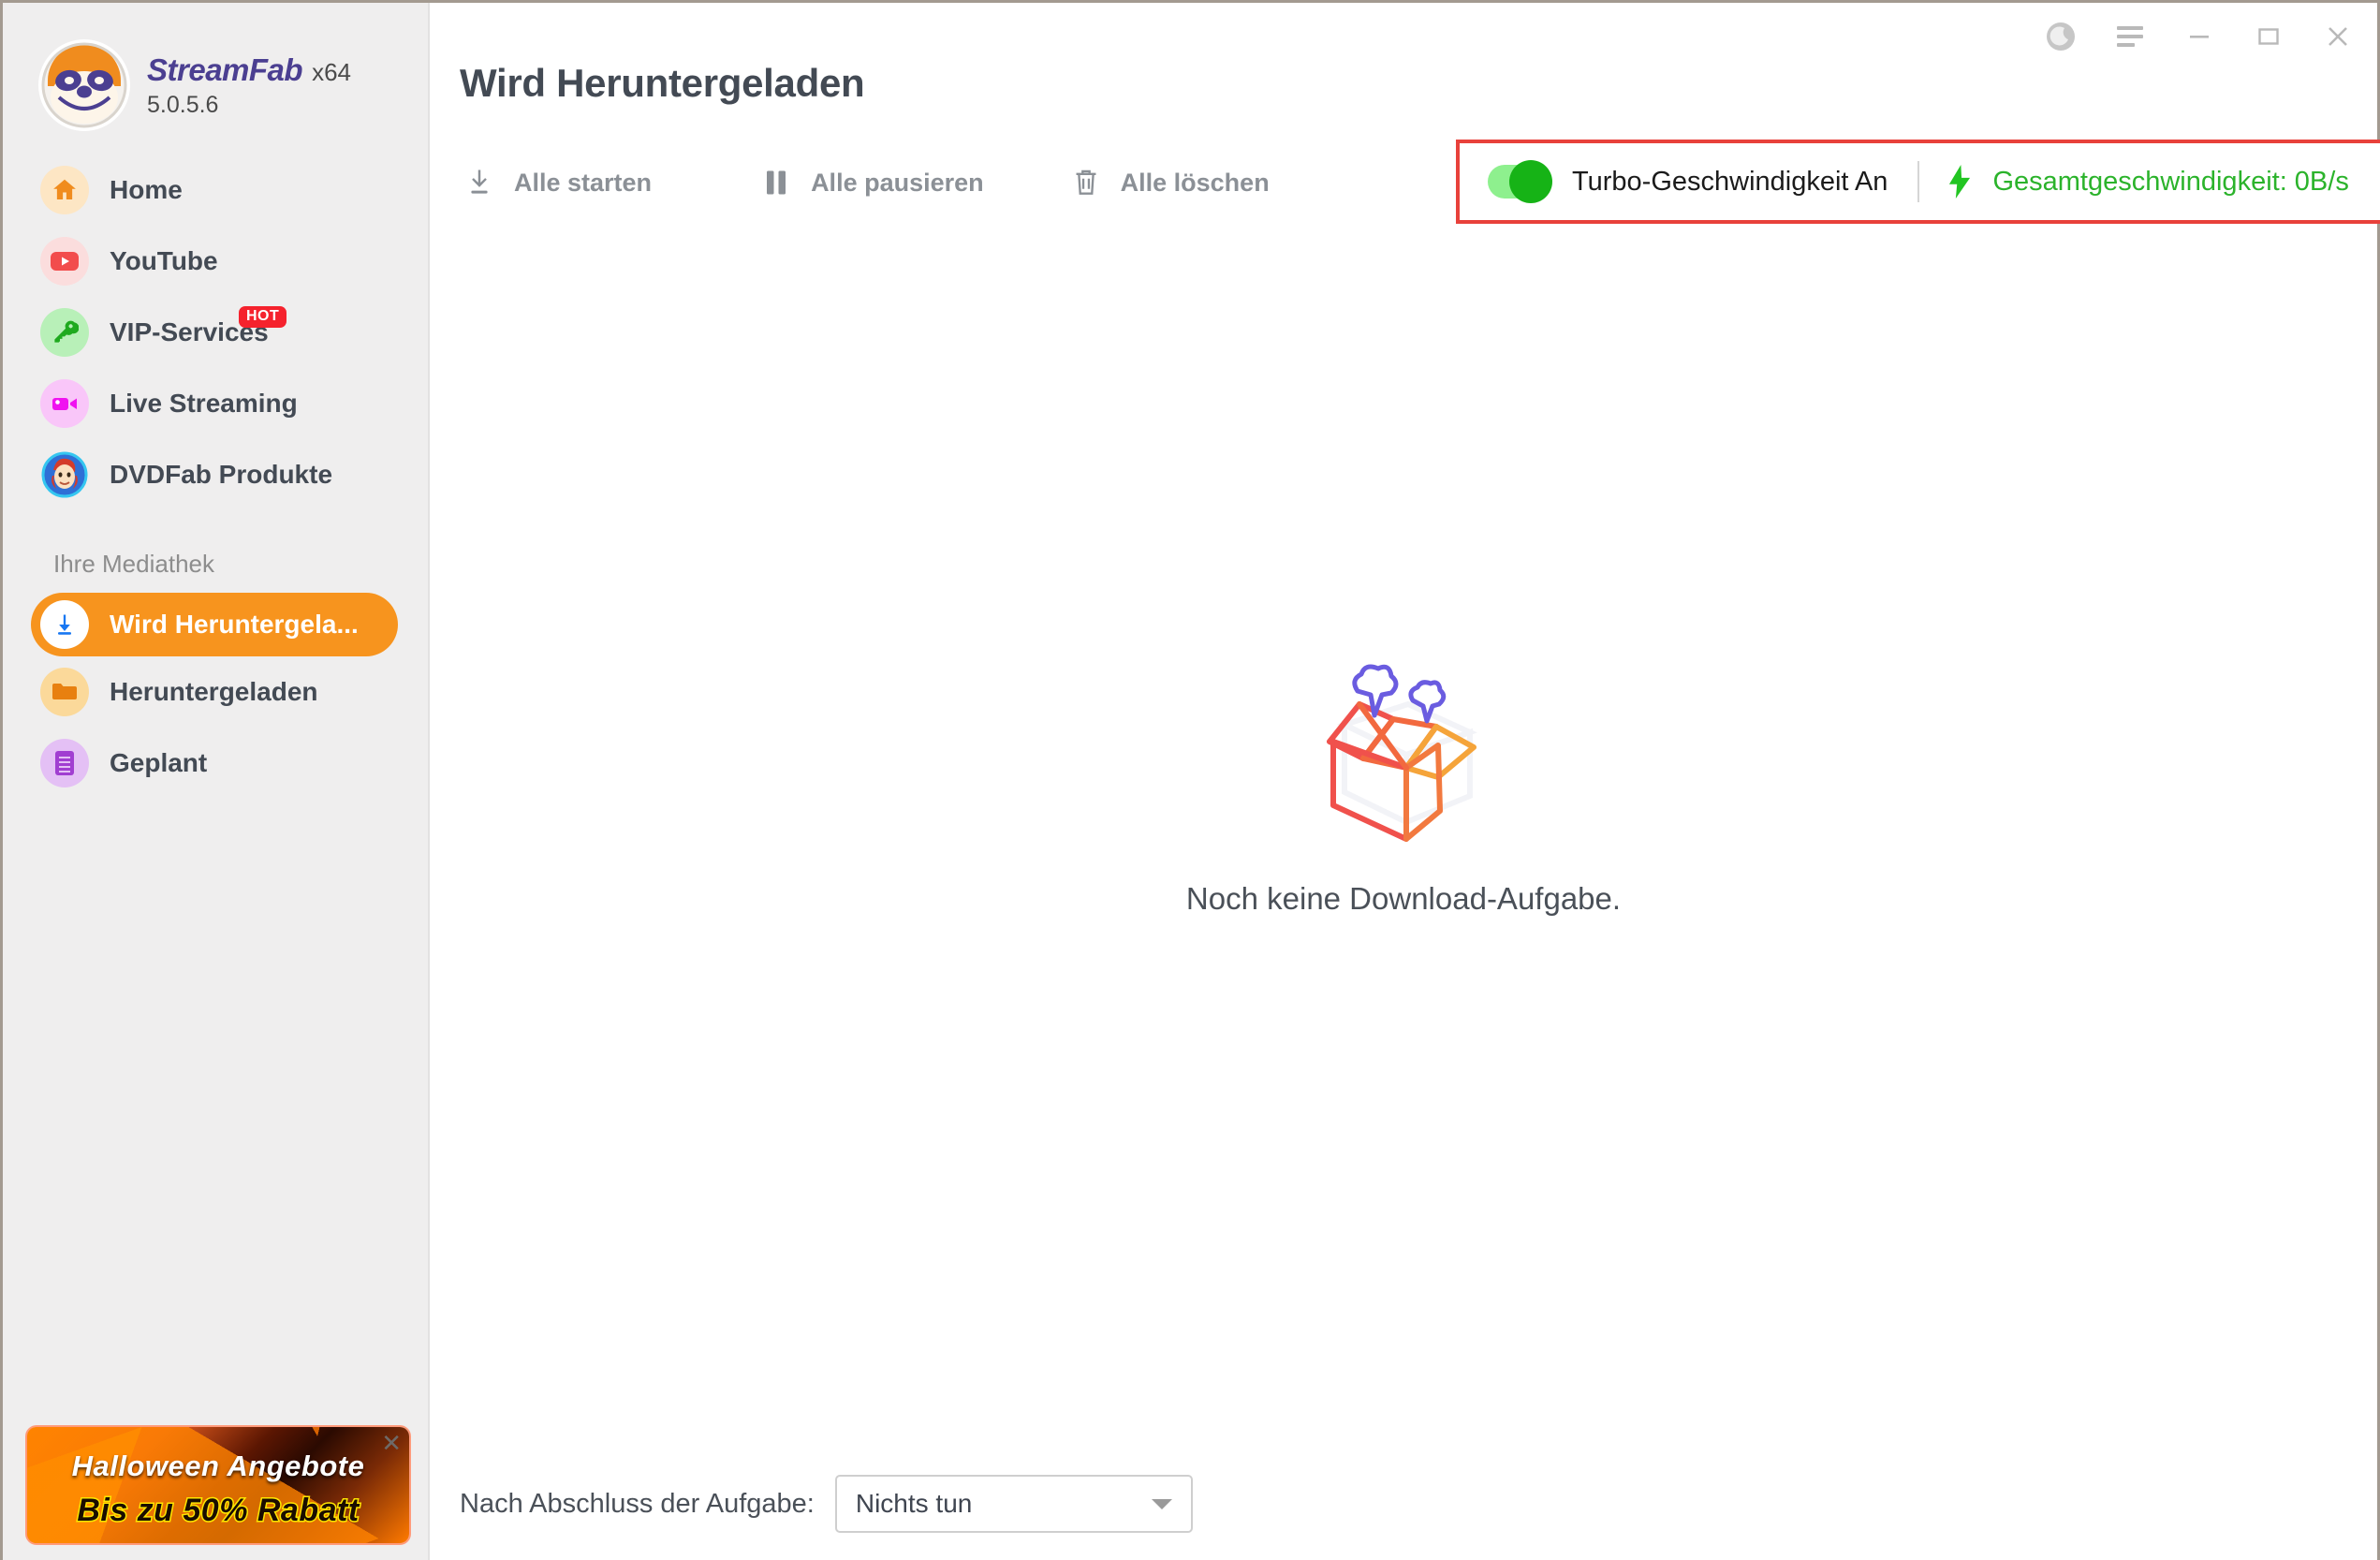 The height and width of the screenshot is (1560, 2380). What do you see at coordinates (331, 71) in the screenshot?
I see `brand-arch: x64` at bounding box center [331, 71].